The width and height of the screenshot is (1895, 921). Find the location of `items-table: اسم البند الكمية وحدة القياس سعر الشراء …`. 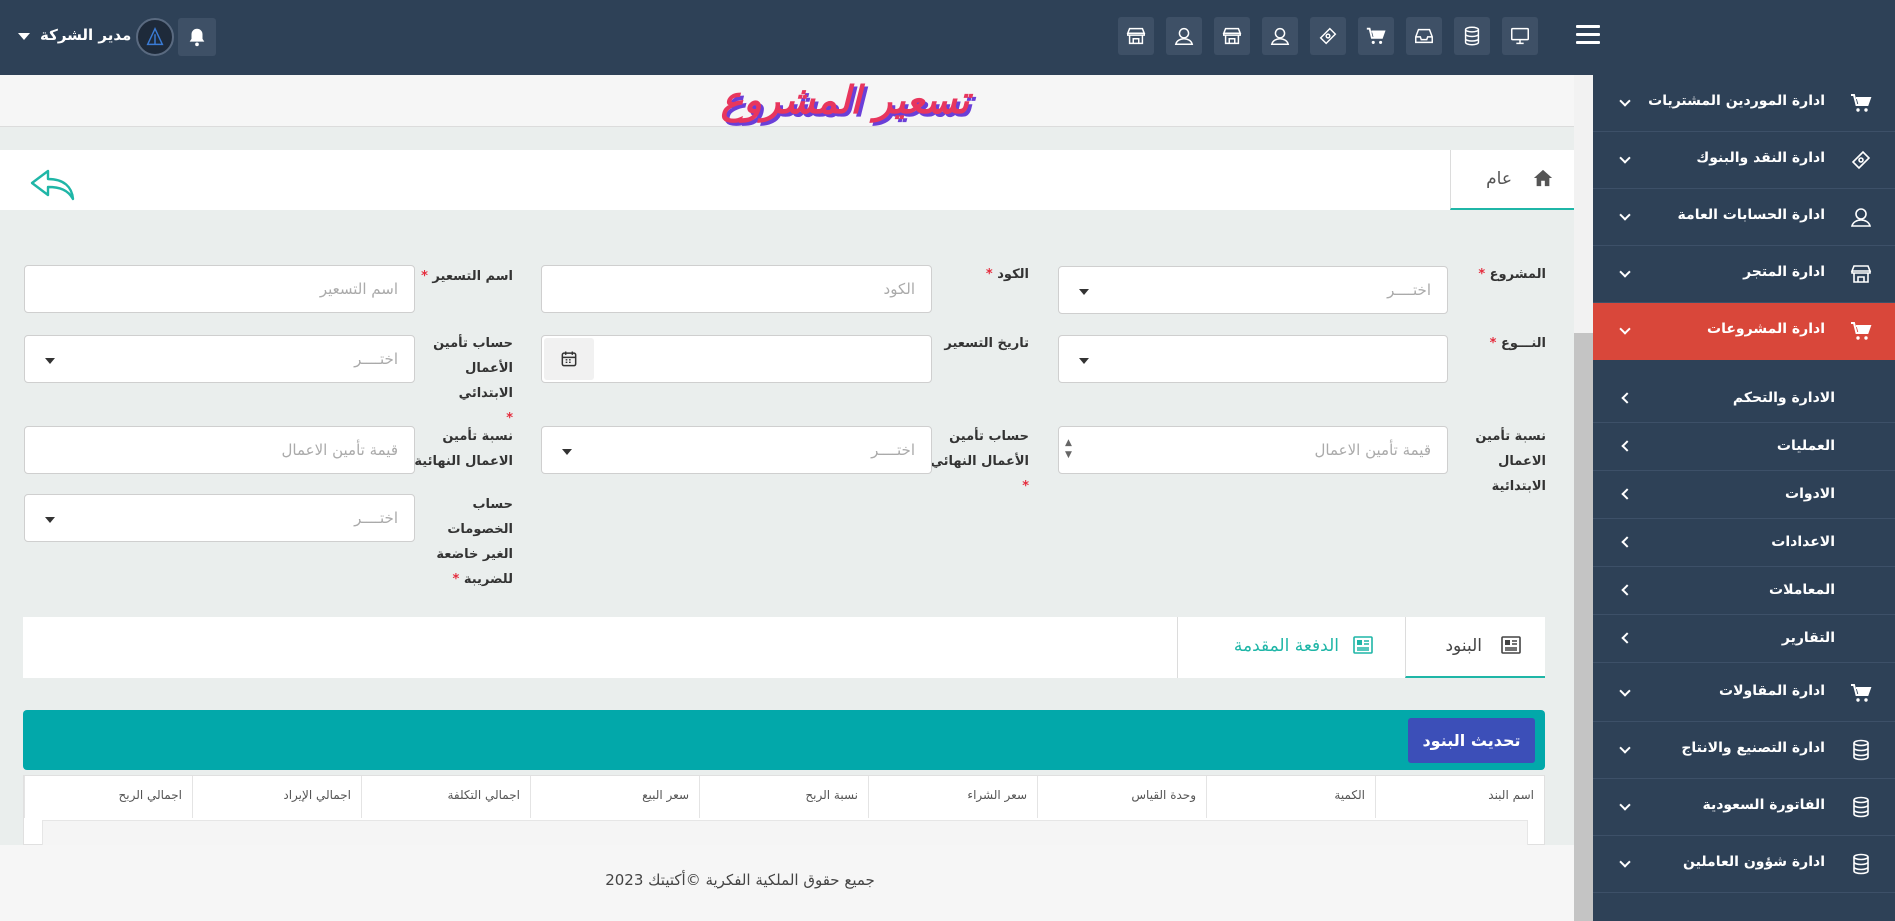

items-table: اسم البند الكمية وحدة القياس سعر الشراء … is located at coordinates (784, 810).